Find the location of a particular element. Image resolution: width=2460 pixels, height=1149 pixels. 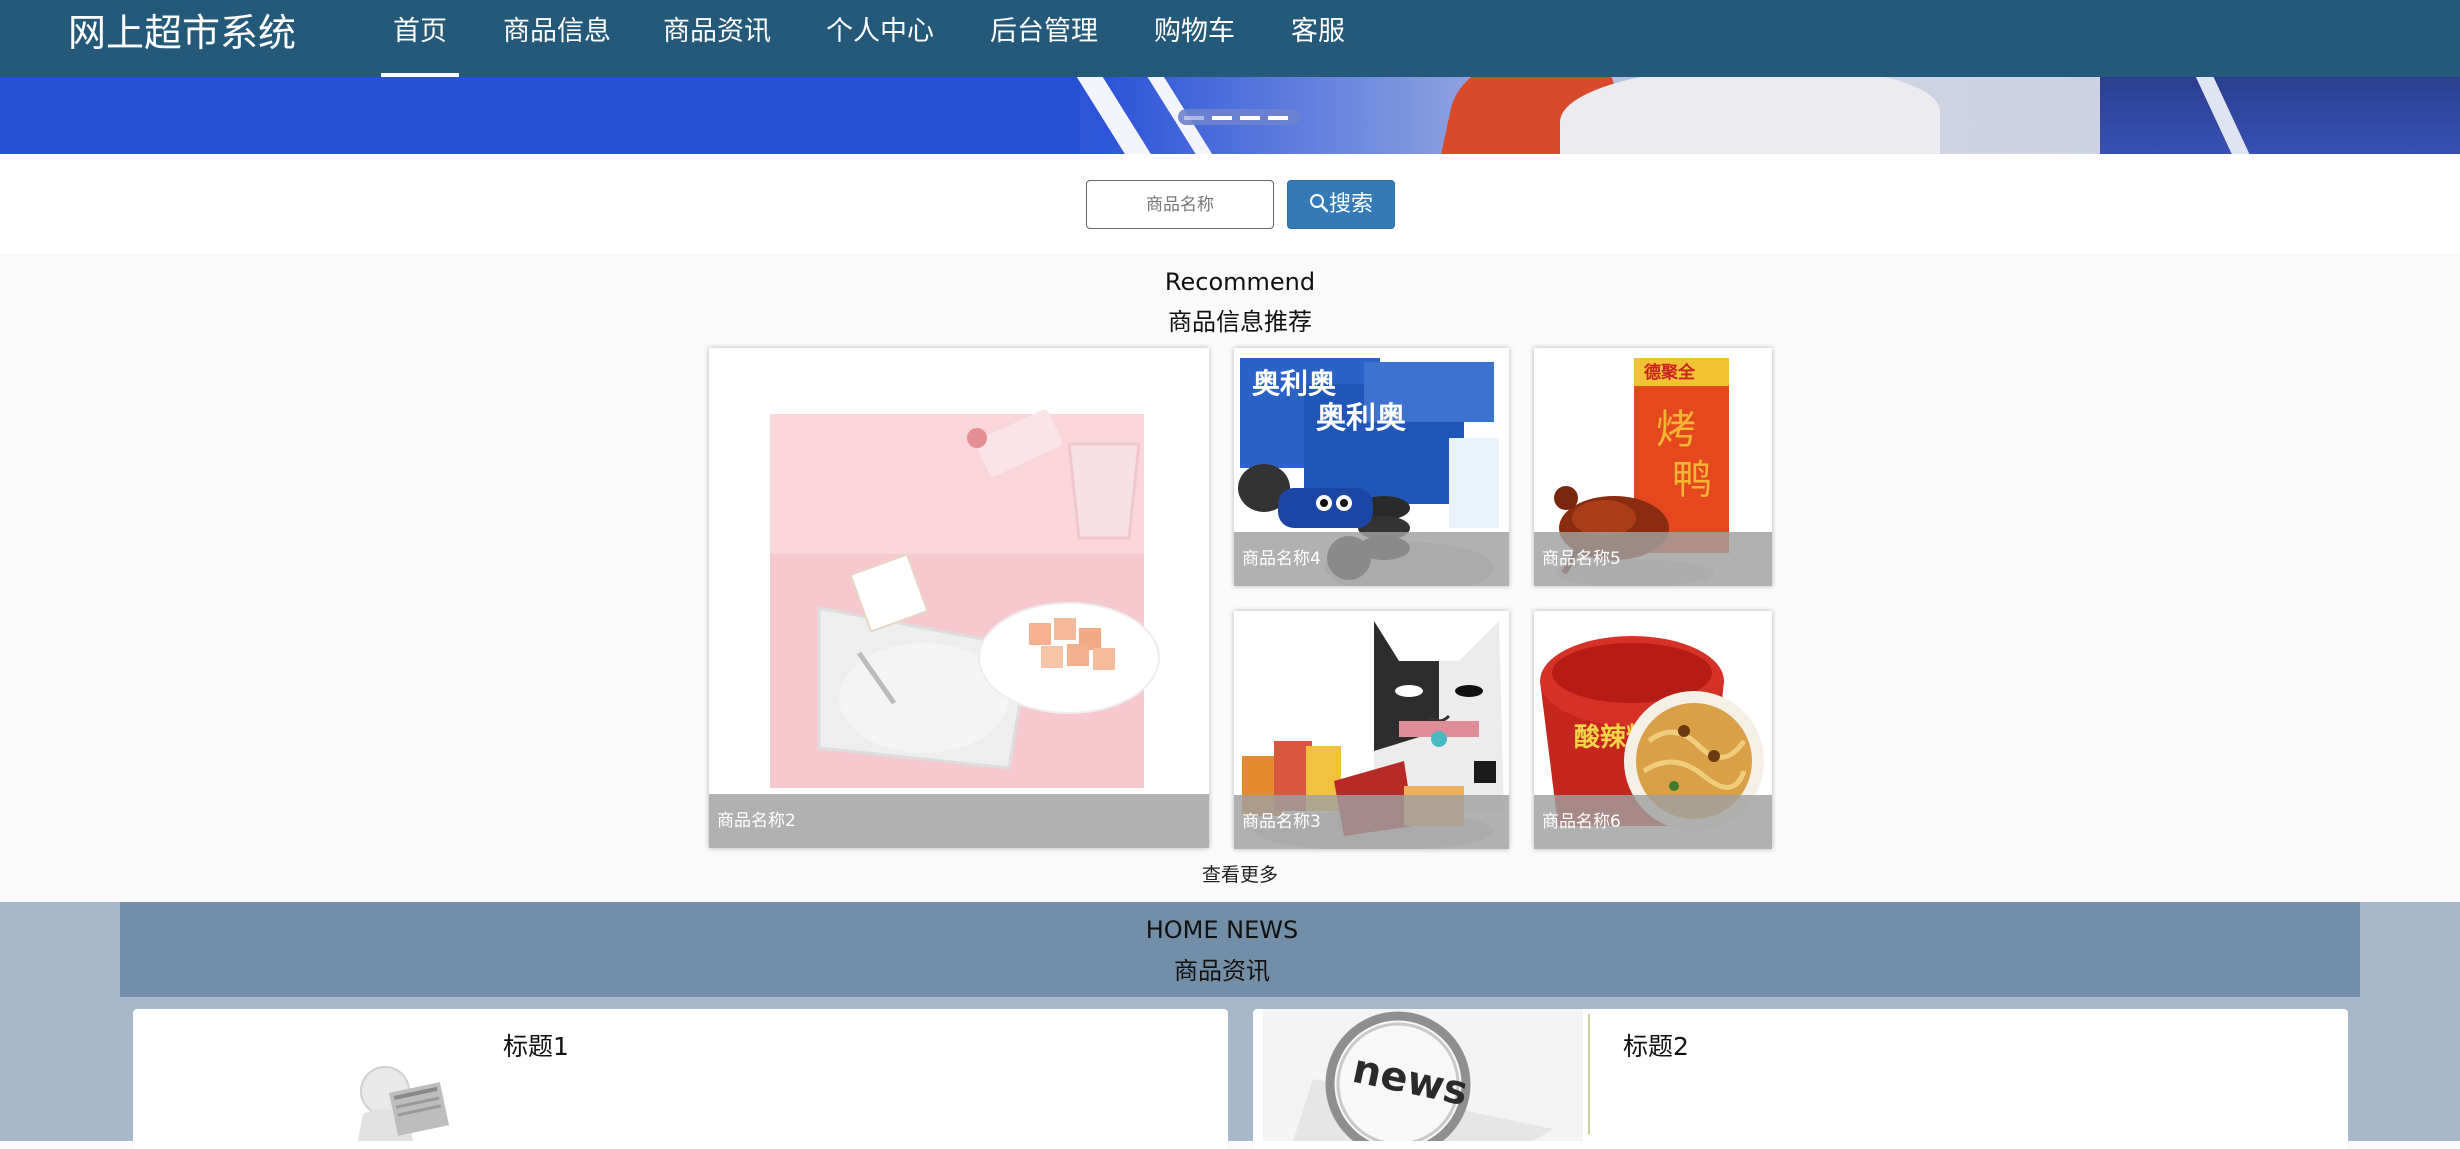

nav-item-products: 商品信息 is located at coordinates (557, 38).